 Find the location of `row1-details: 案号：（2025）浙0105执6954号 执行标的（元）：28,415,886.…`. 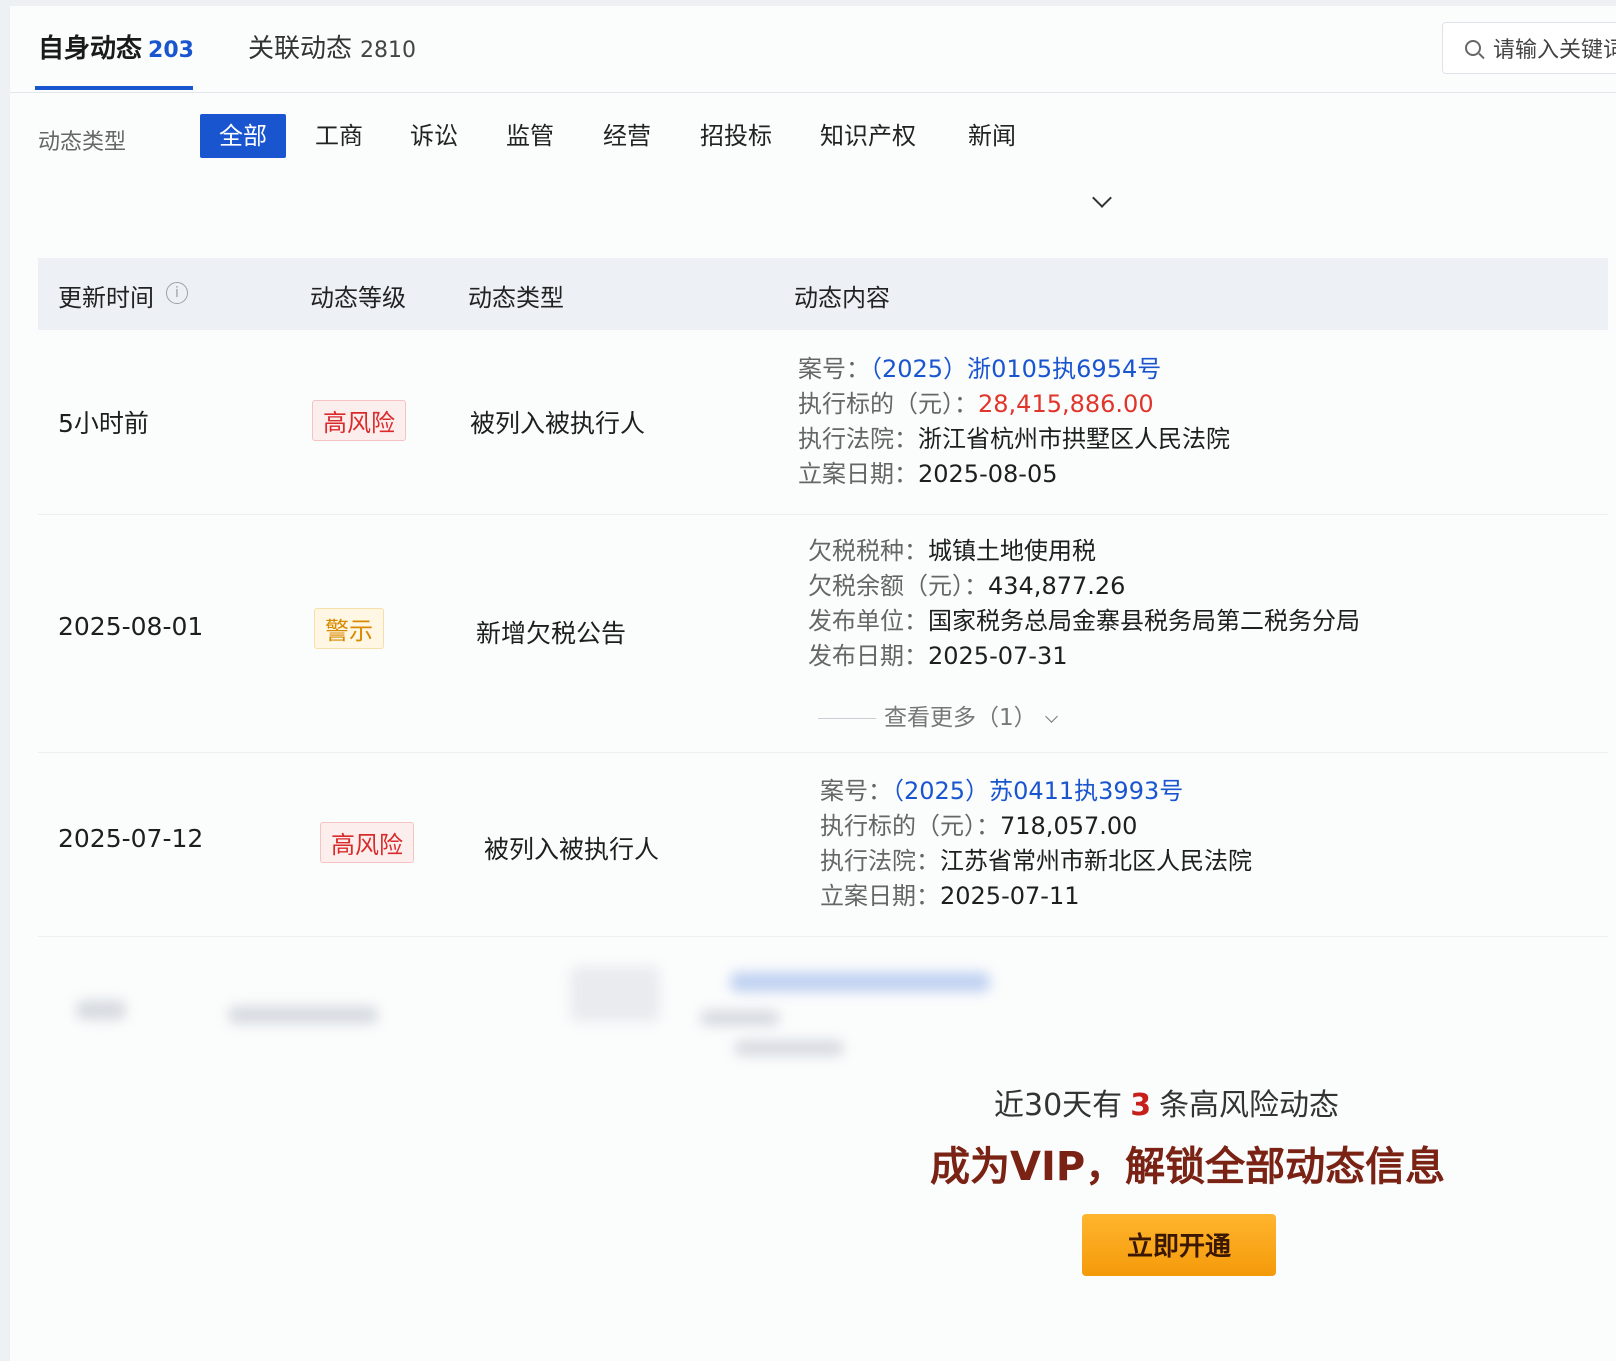

row1-details: 案号：（2025）浙0105执6954号 执行标的（元）：28,415,886.… is located at coordinates (1014, 421).